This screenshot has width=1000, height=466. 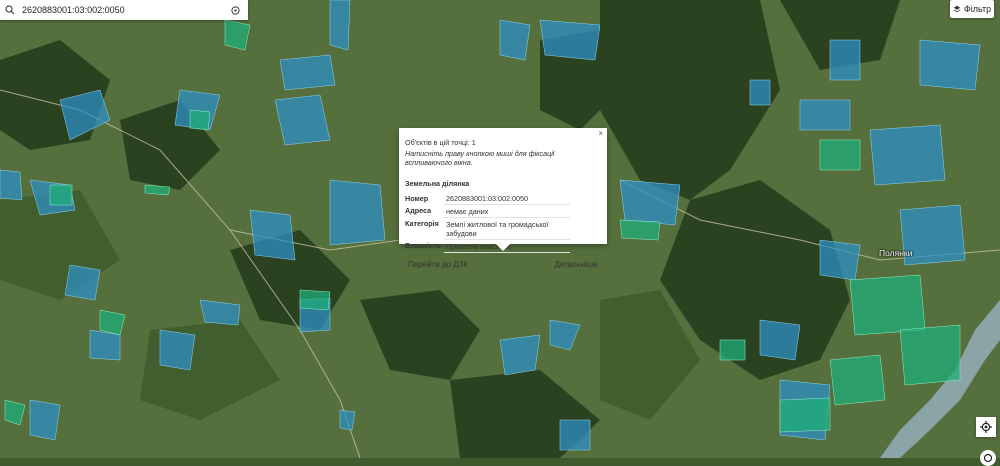 What do you see at coordinates (507, 246) in the screenshot?
I see `row-value-ownership: Приватна власність` at bounding box center [507, 246].